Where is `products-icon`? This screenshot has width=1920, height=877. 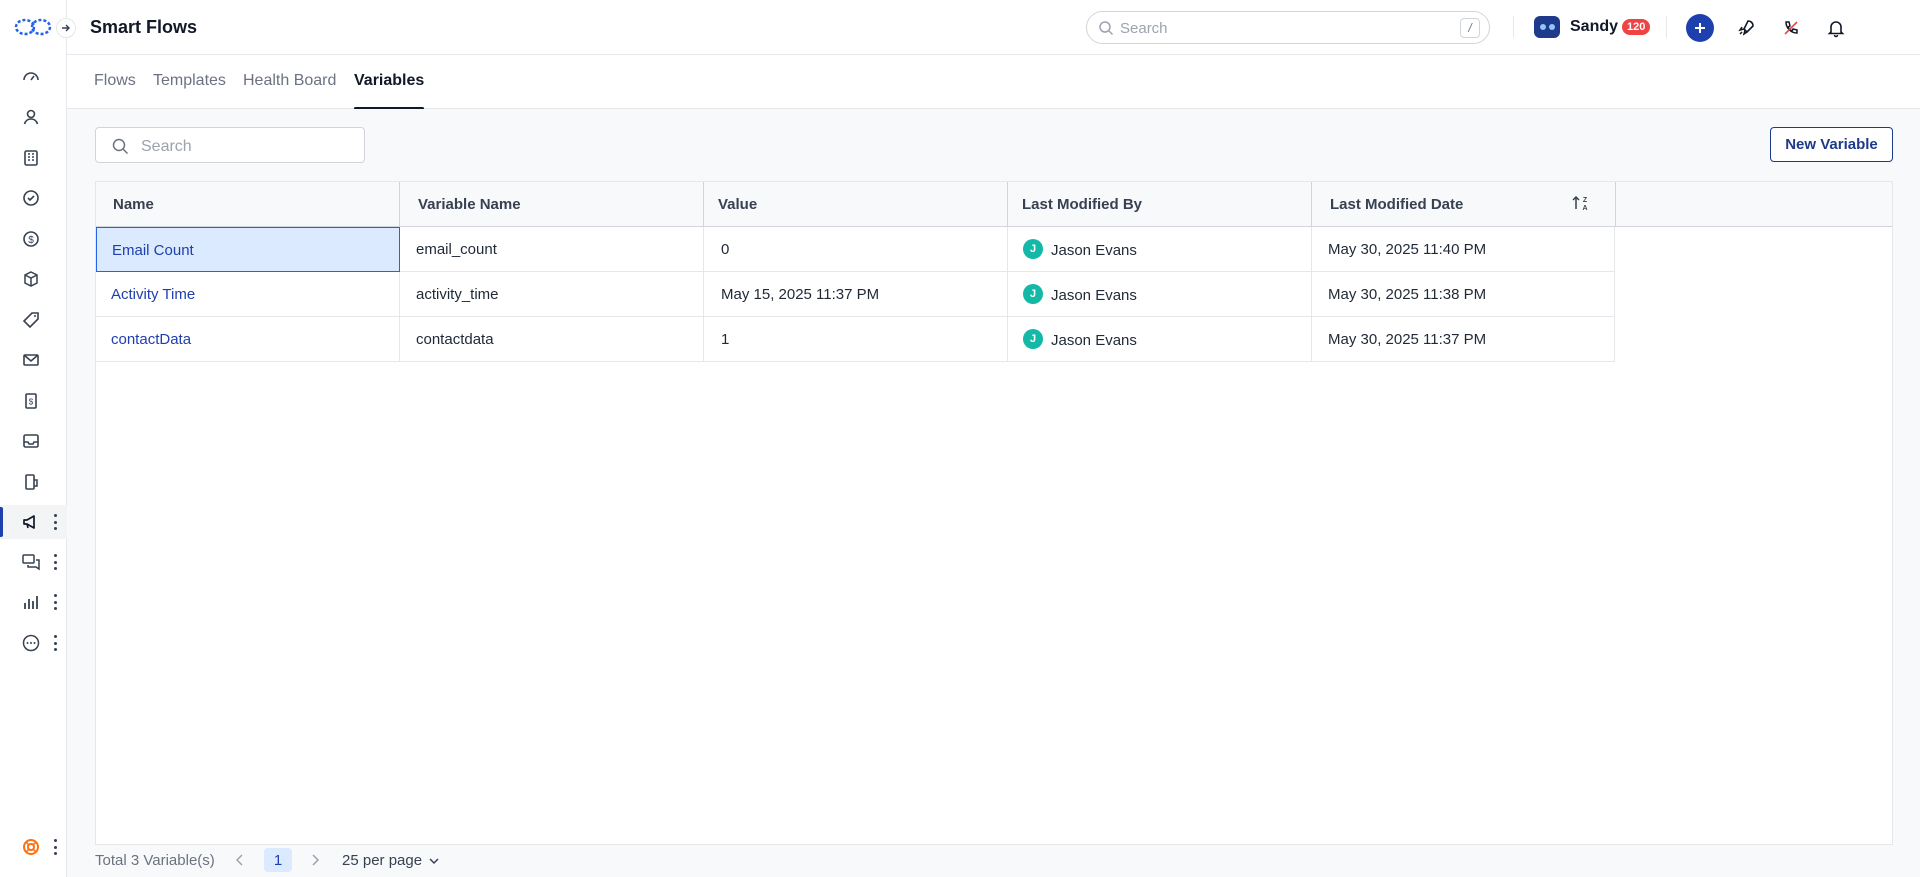 products-icon is located at coordinates (31, 279).